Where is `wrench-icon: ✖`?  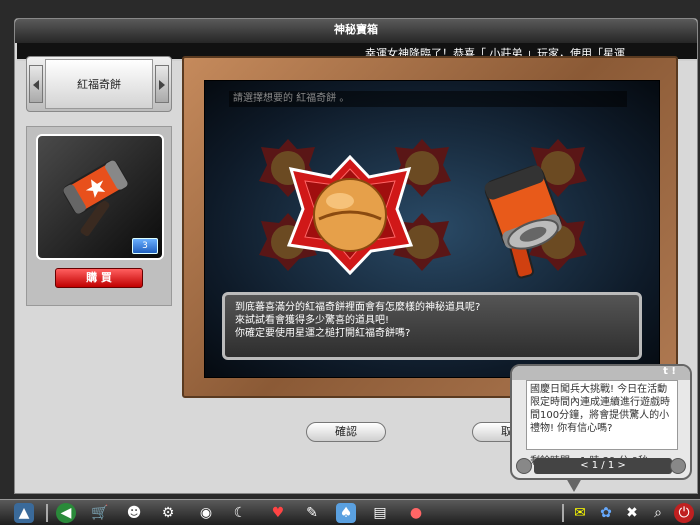 wrench-icon: ✖ is located at coordinates (632, 513).